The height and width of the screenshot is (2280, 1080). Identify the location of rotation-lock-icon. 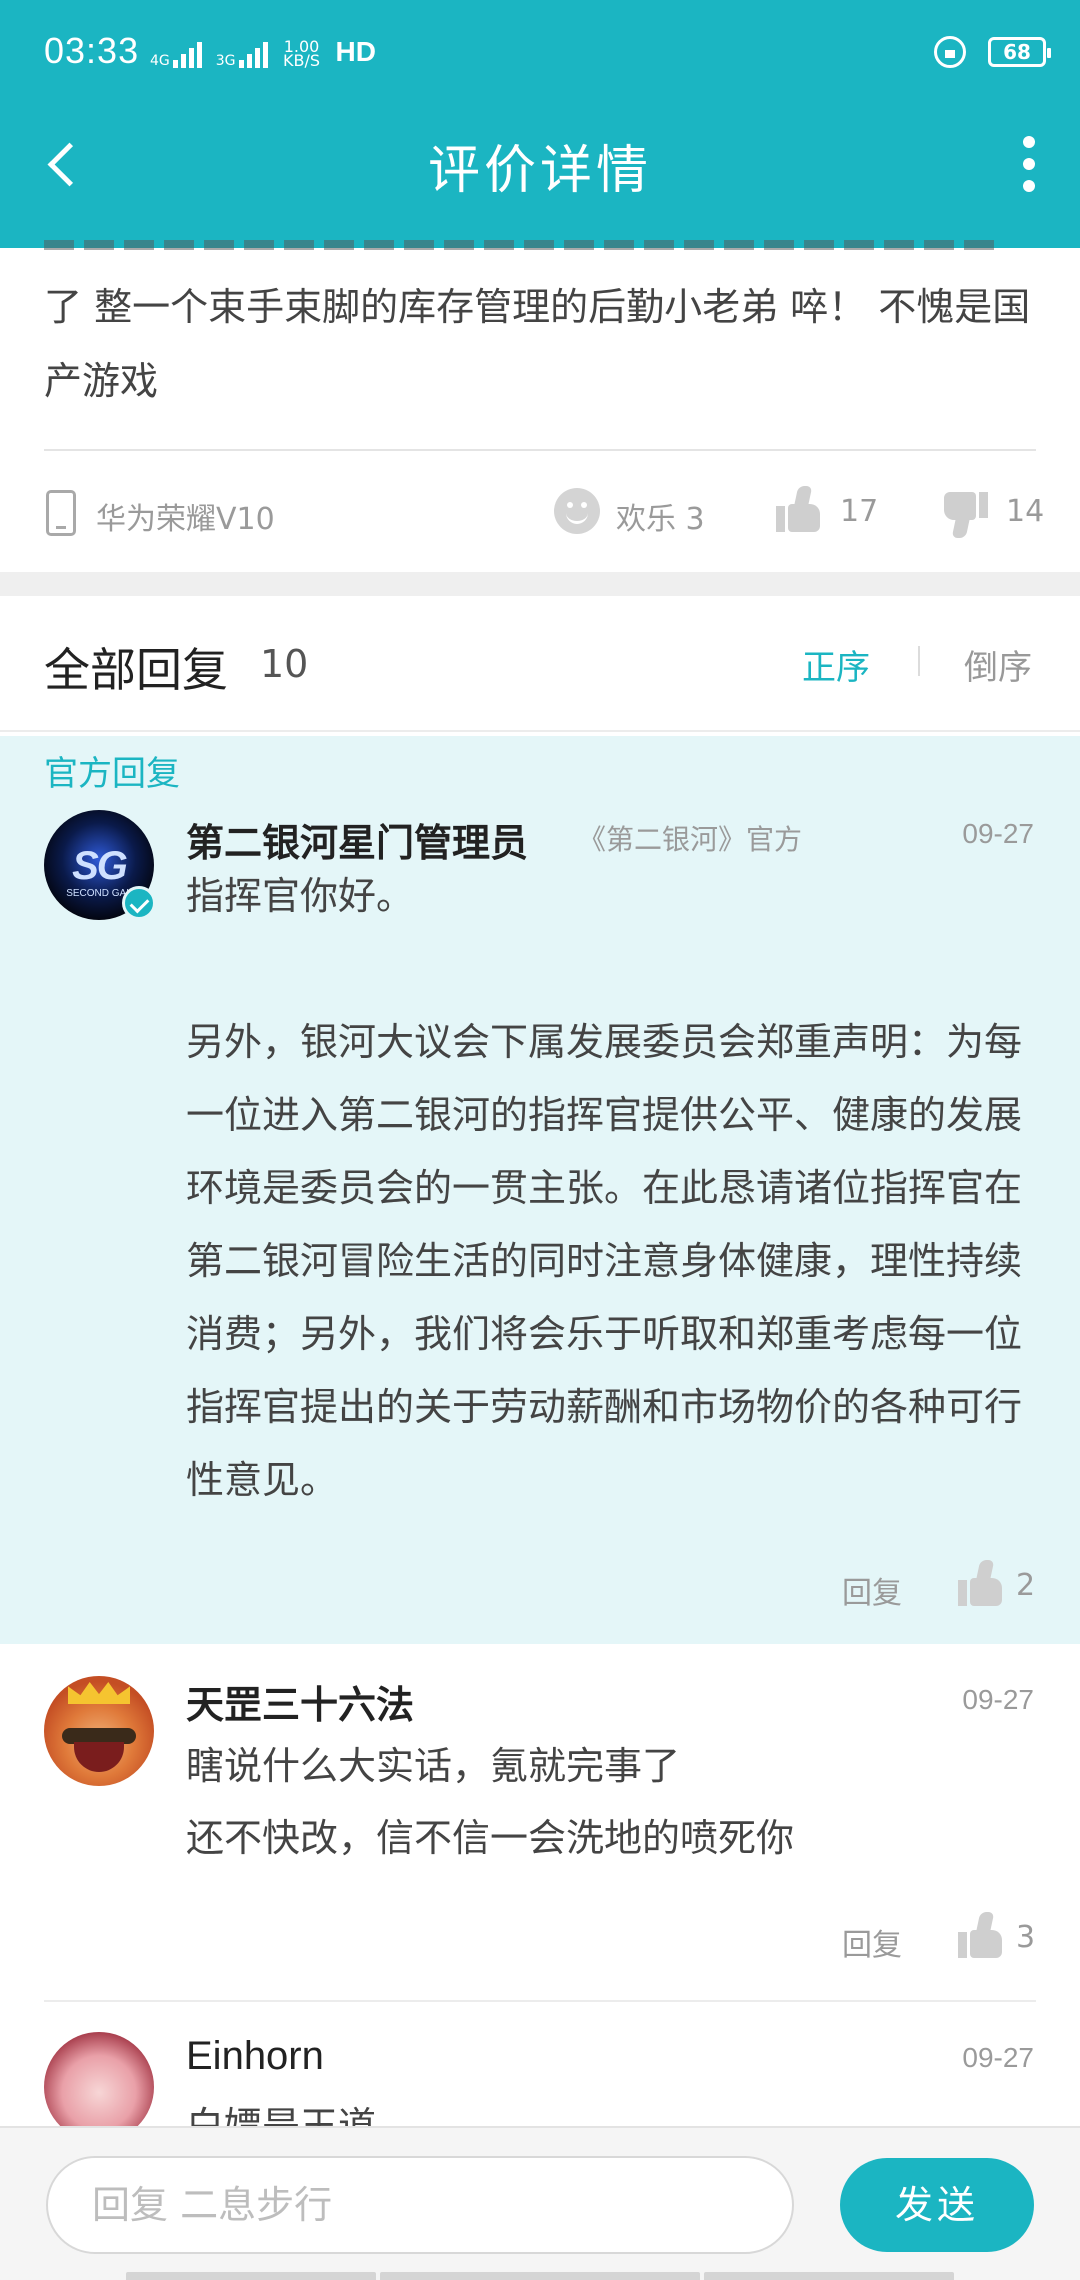
(950, 52).